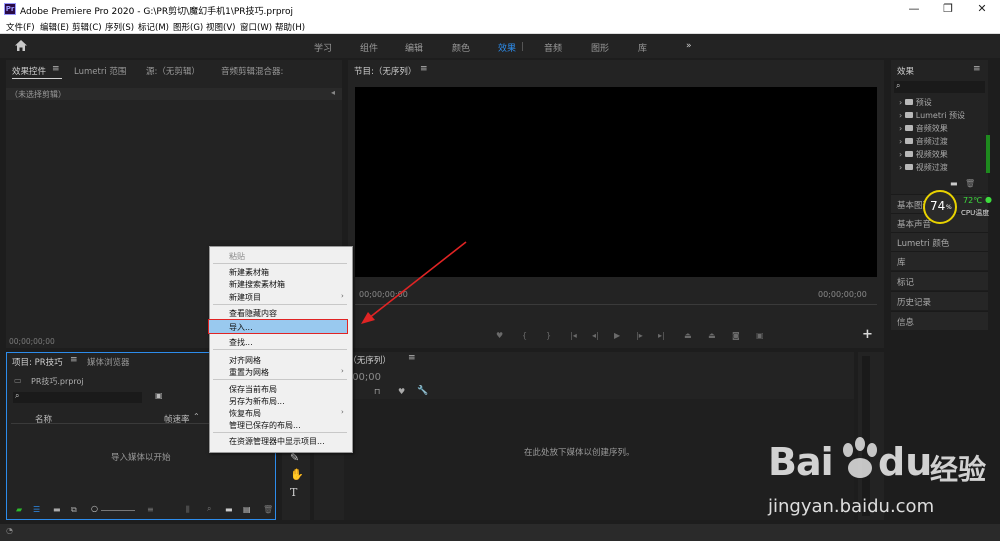 Image resolution: width=1000 pixels, height=541 pixels. What do you see at coordinates (253, 389) in the screenshot?
I see `menu-item-save-layout: 保存当前布局` at bounding box center [253, 389].